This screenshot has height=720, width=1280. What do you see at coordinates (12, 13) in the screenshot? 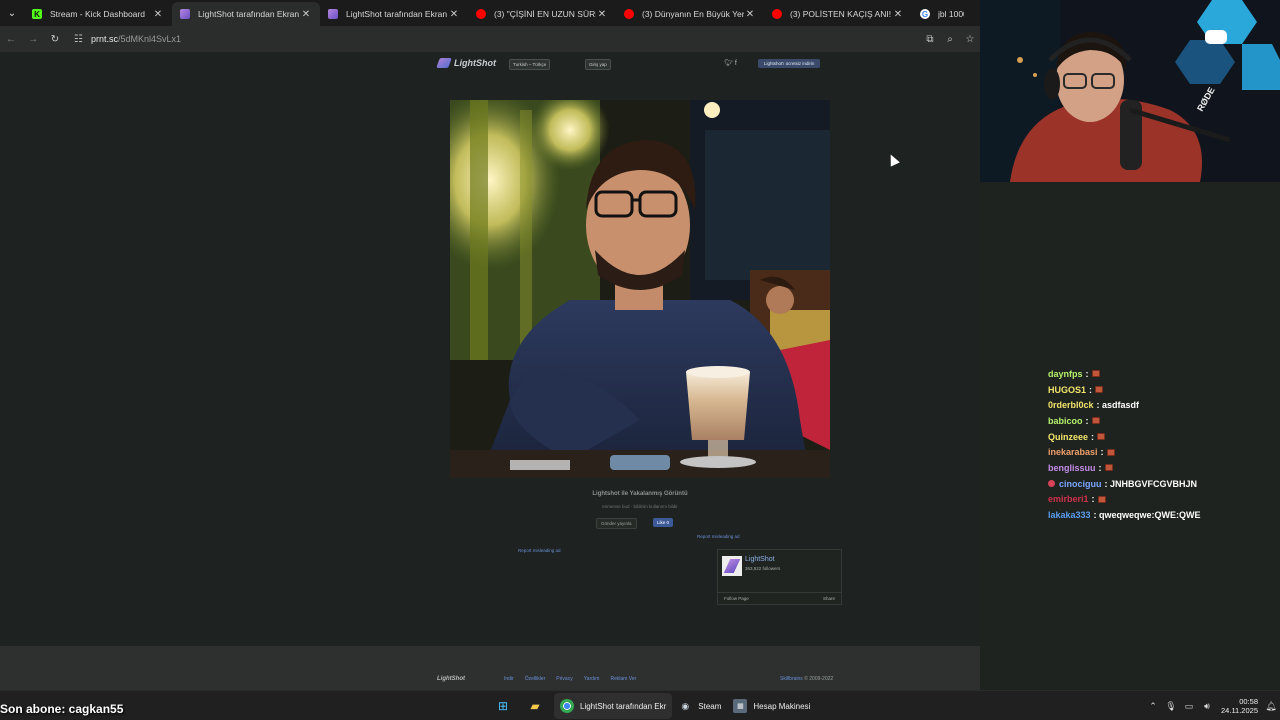
I see `tab-search-icon: ⌄` at bounding box center [12, 13].